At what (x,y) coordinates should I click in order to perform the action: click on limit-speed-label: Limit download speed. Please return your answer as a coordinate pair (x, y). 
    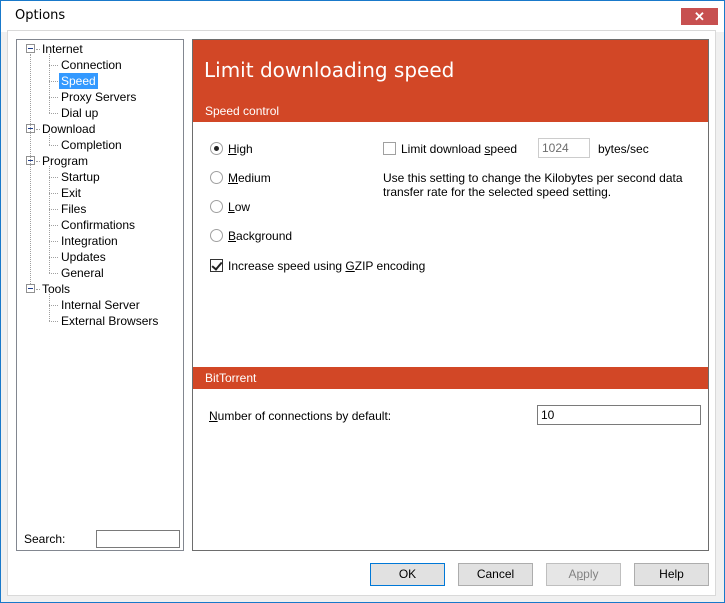
    Looking at the image, I should click on (459, 149).